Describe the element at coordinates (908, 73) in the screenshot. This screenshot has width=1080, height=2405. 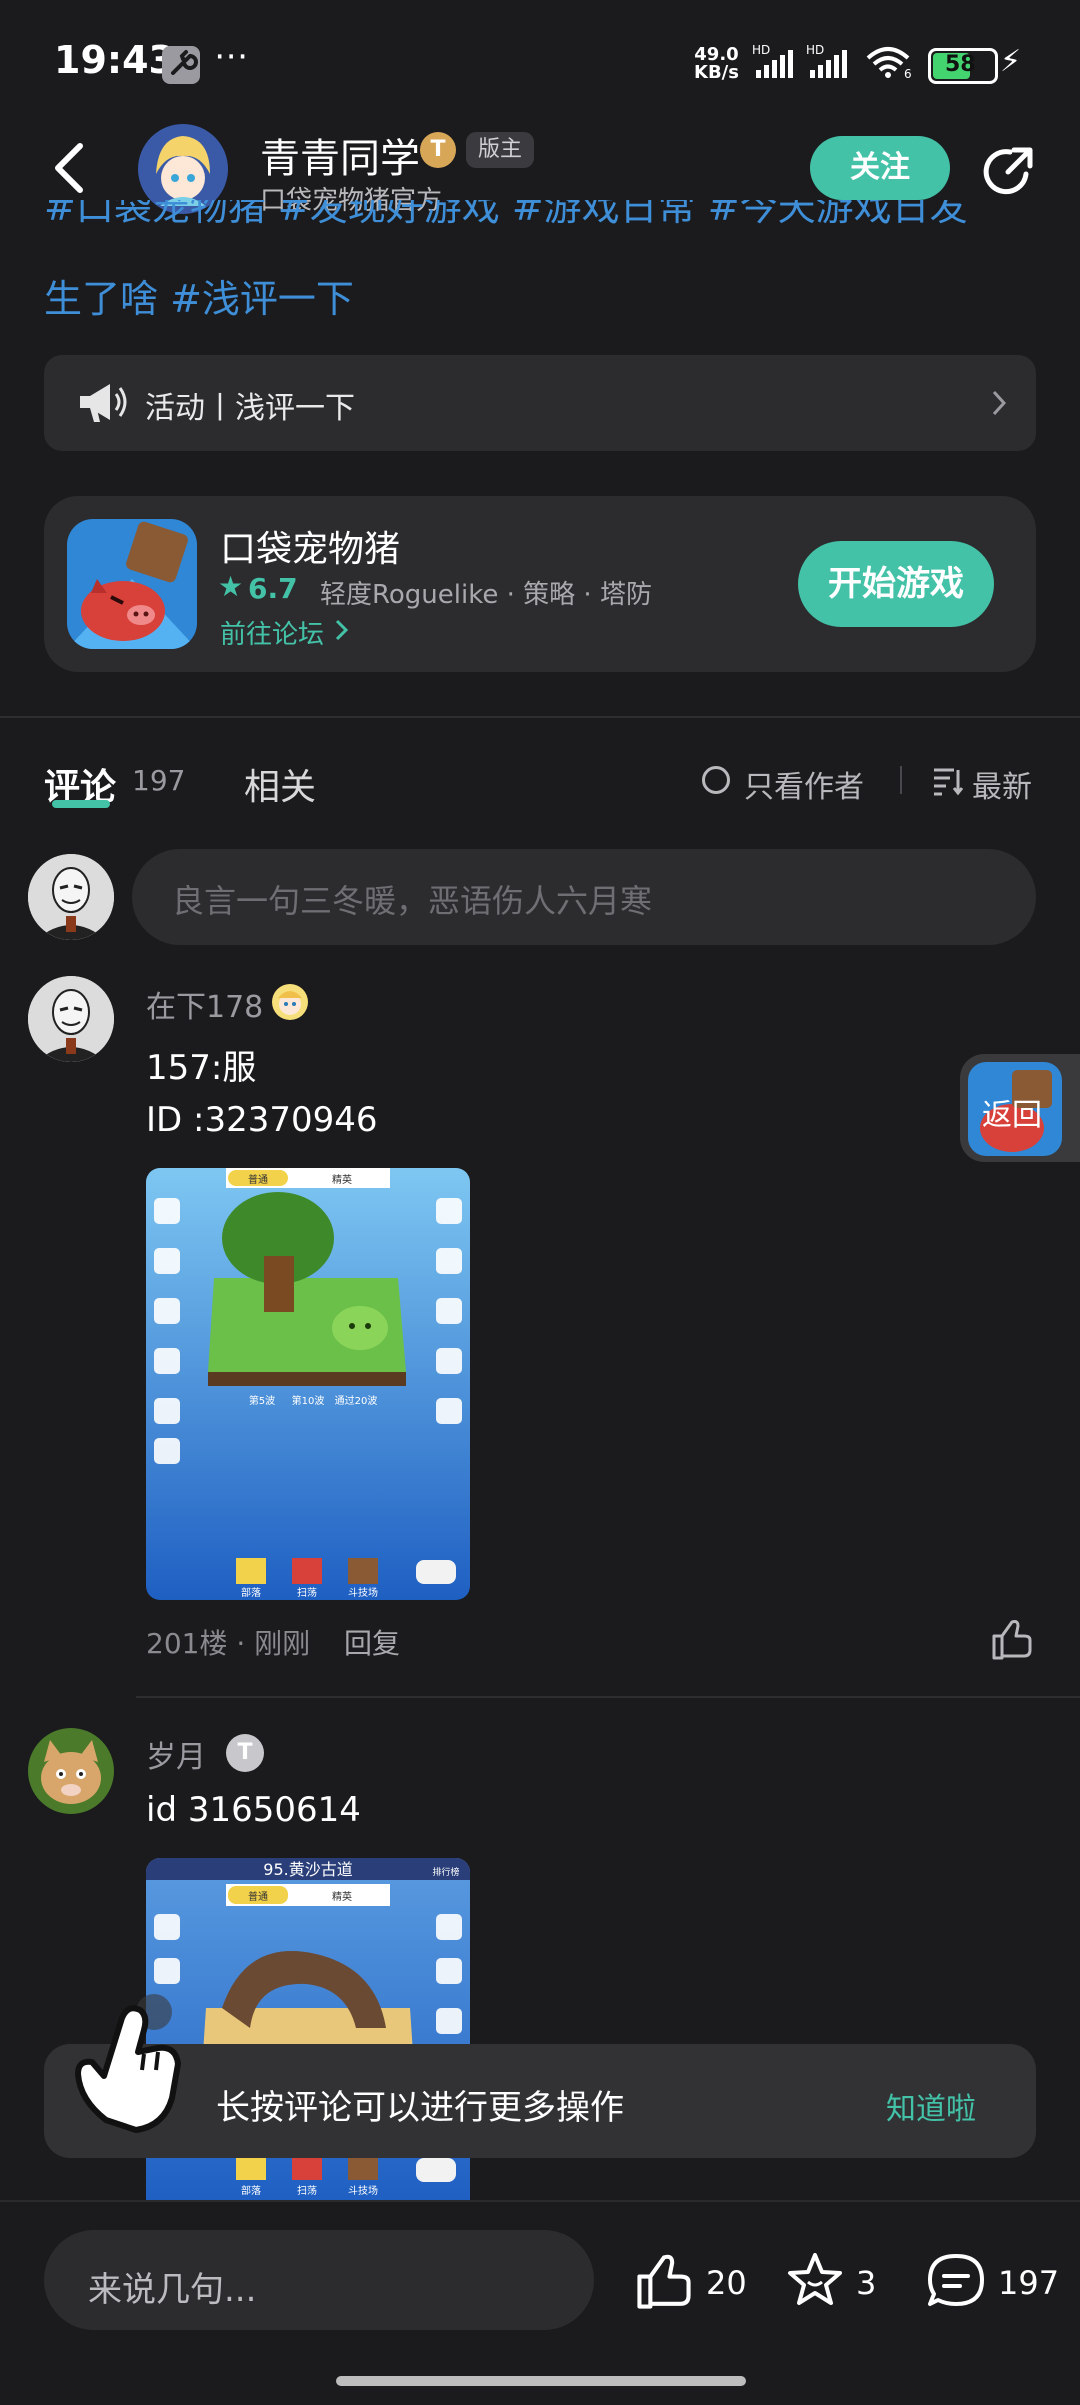
I see `svg-text: 6` at that location.